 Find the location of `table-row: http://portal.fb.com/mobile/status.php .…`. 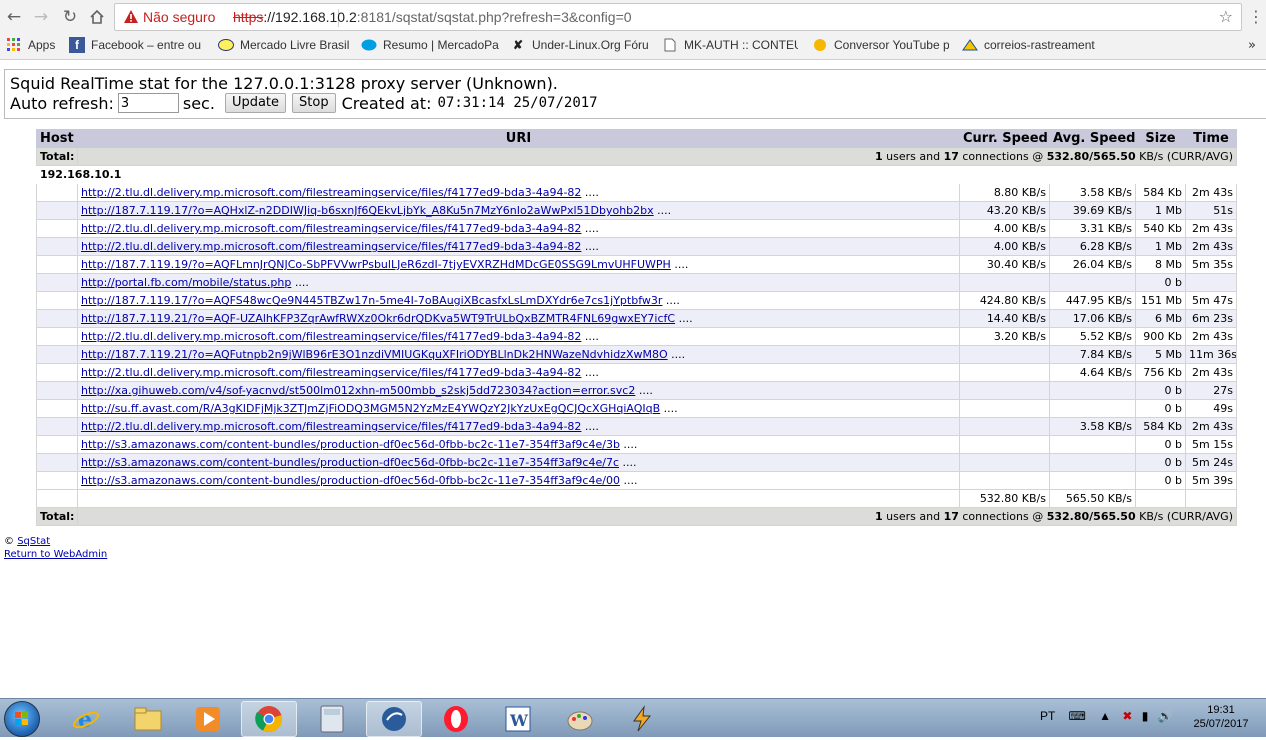

table-row: http://portal.fb.com/mobile/status.php .… is located at coordinates (636, 282).